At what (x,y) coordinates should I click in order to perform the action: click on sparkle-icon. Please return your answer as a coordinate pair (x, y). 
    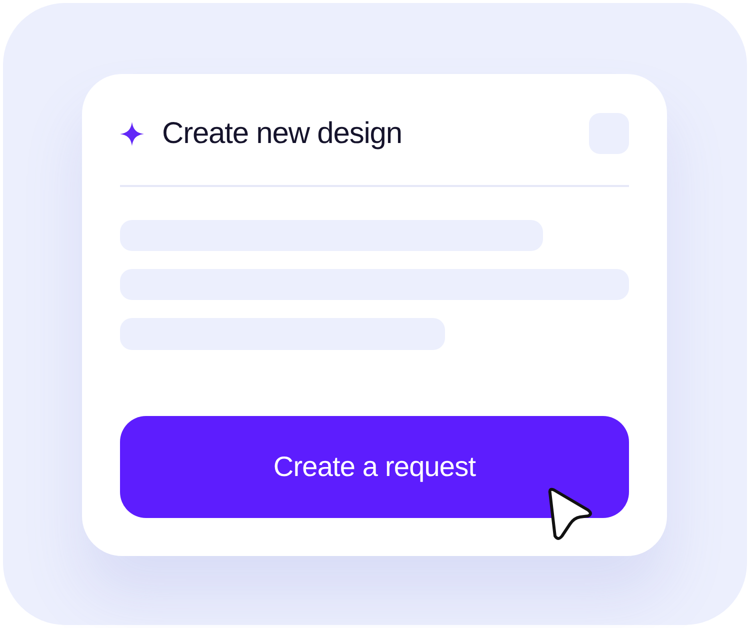
    Looking at the image, I should click on (132, 134).